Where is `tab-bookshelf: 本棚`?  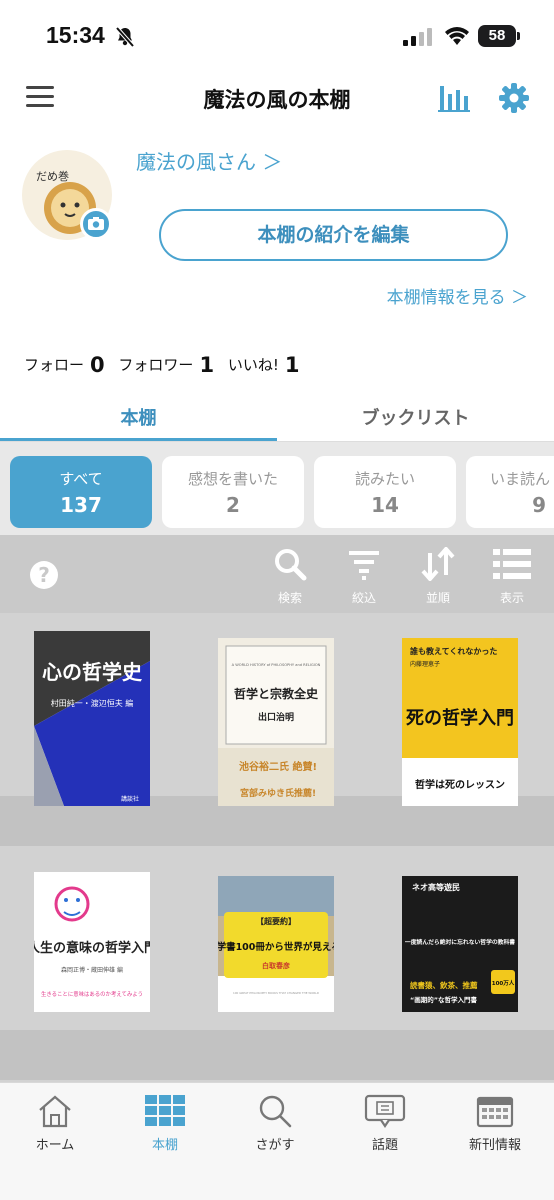
tab-bookshelf: 本棚 is located at coordinates (138, 417).